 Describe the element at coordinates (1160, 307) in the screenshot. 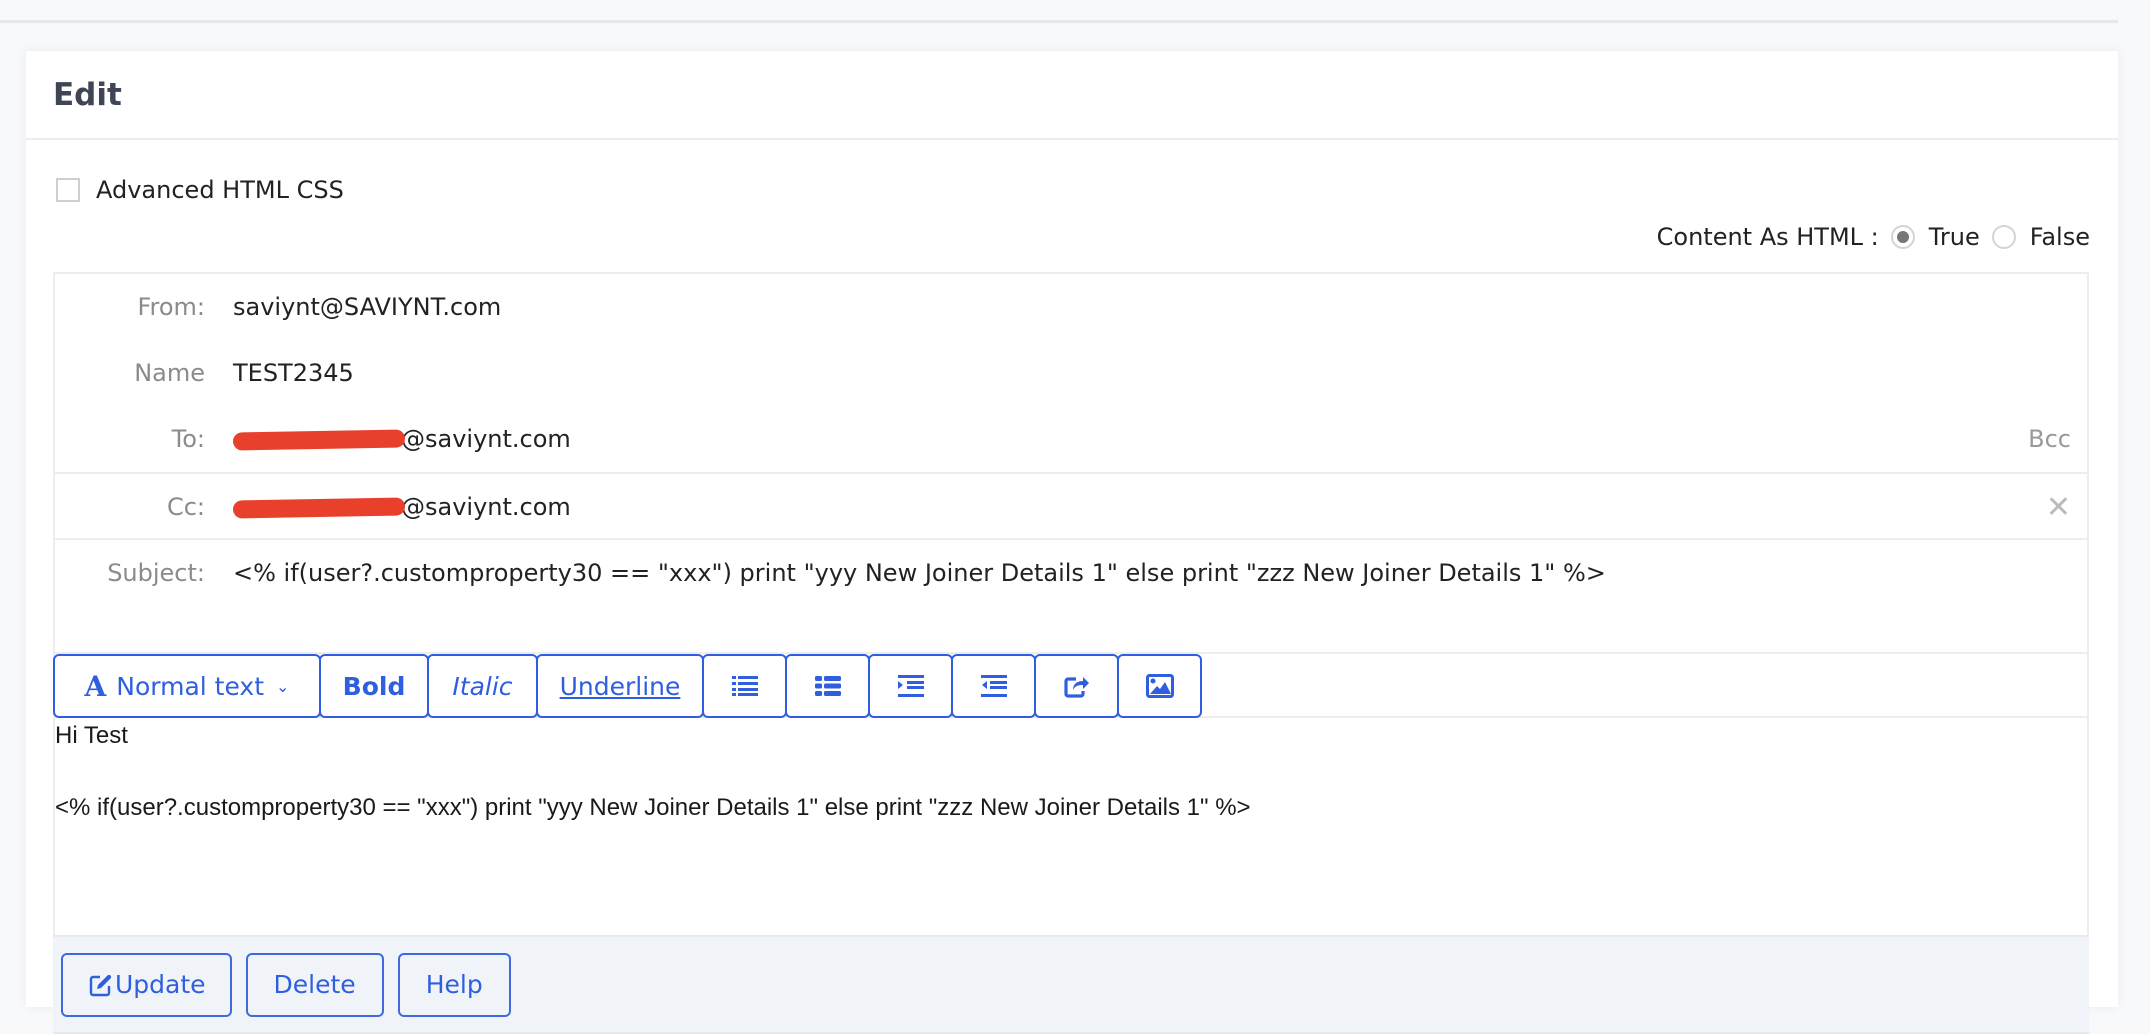

I see `from-field: saviynt@SAVIYNT.com` at that location.